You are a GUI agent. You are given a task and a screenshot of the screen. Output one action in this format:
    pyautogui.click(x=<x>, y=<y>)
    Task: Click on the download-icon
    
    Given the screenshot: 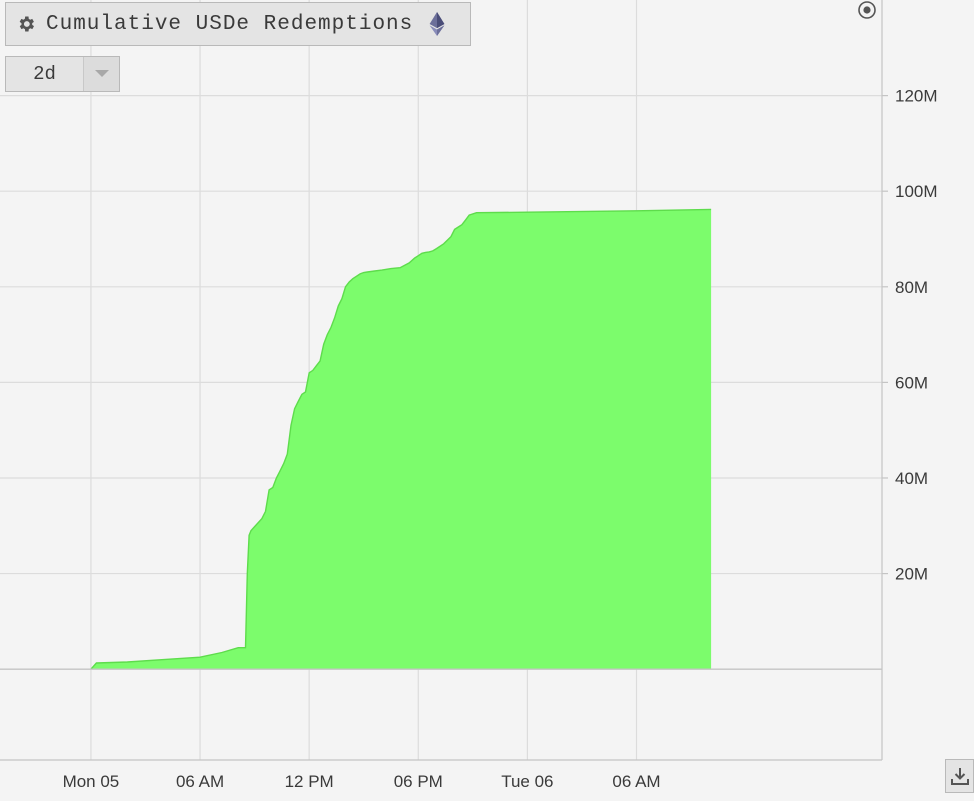 What is the action you would take?
    pyautogui.click(x=959, y=776)
    